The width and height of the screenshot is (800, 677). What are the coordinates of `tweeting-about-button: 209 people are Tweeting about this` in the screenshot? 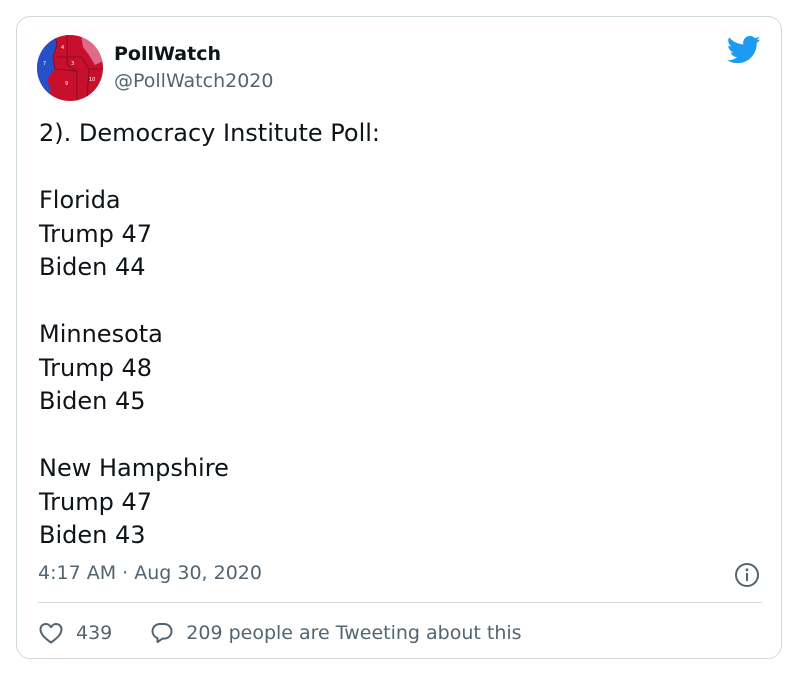 It's located at (336, 633).